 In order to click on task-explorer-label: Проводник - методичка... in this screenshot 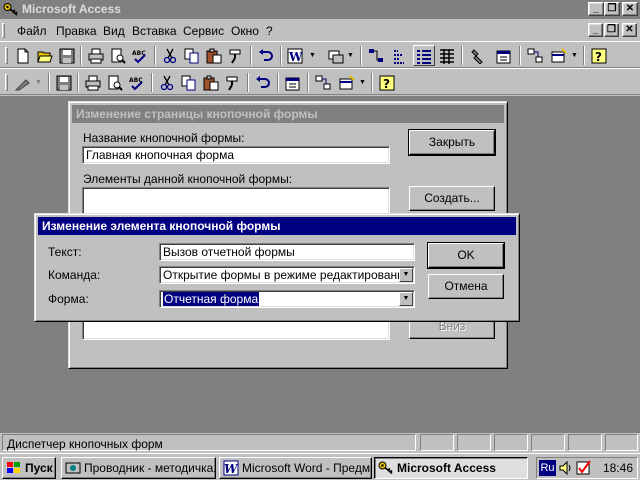, I will do `click(150, 468)`.